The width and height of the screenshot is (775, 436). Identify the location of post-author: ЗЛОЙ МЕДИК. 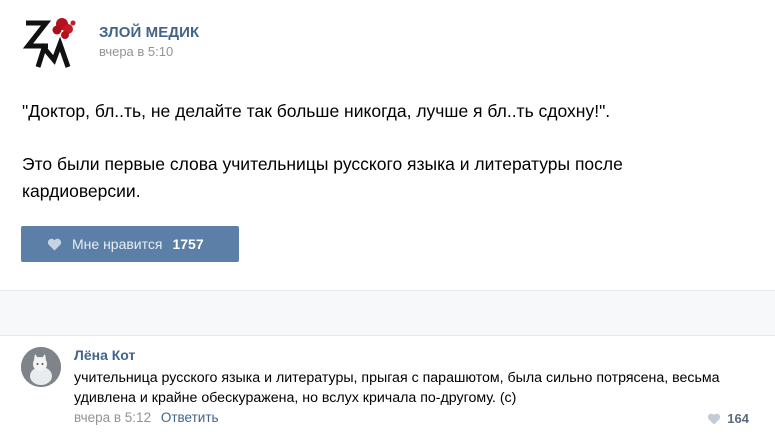
(149, 32).